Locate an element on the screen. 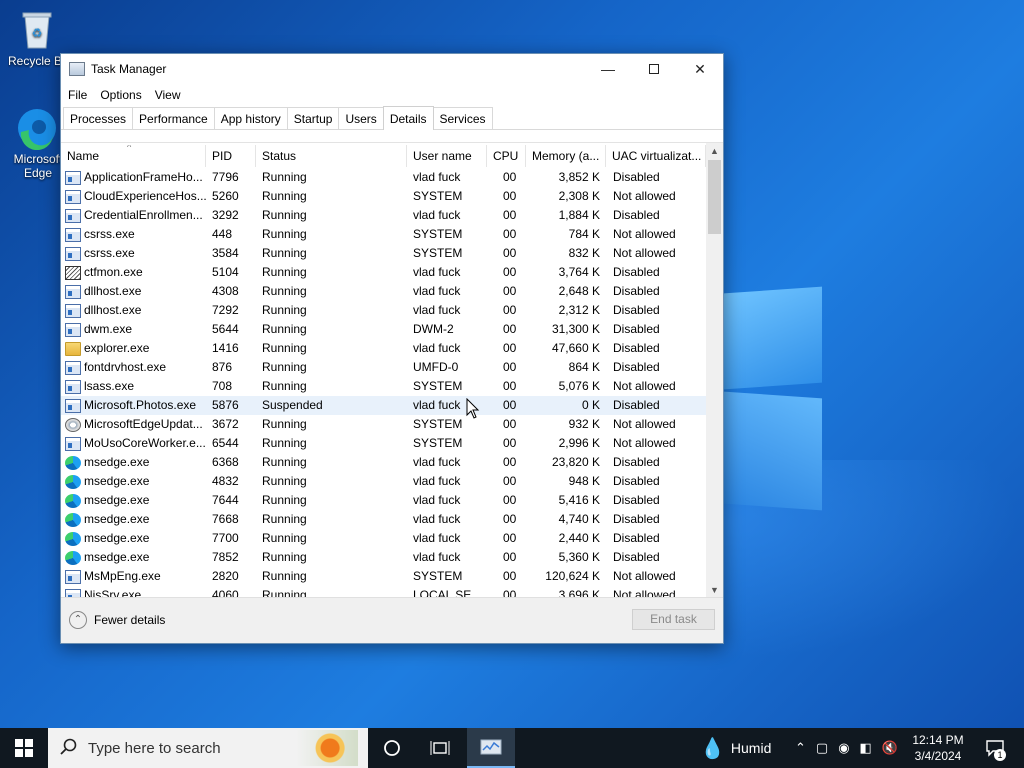 This screenshot has height=768, width=1024. scroll-down-icon: ▼ is located at coordinates (714, 590).